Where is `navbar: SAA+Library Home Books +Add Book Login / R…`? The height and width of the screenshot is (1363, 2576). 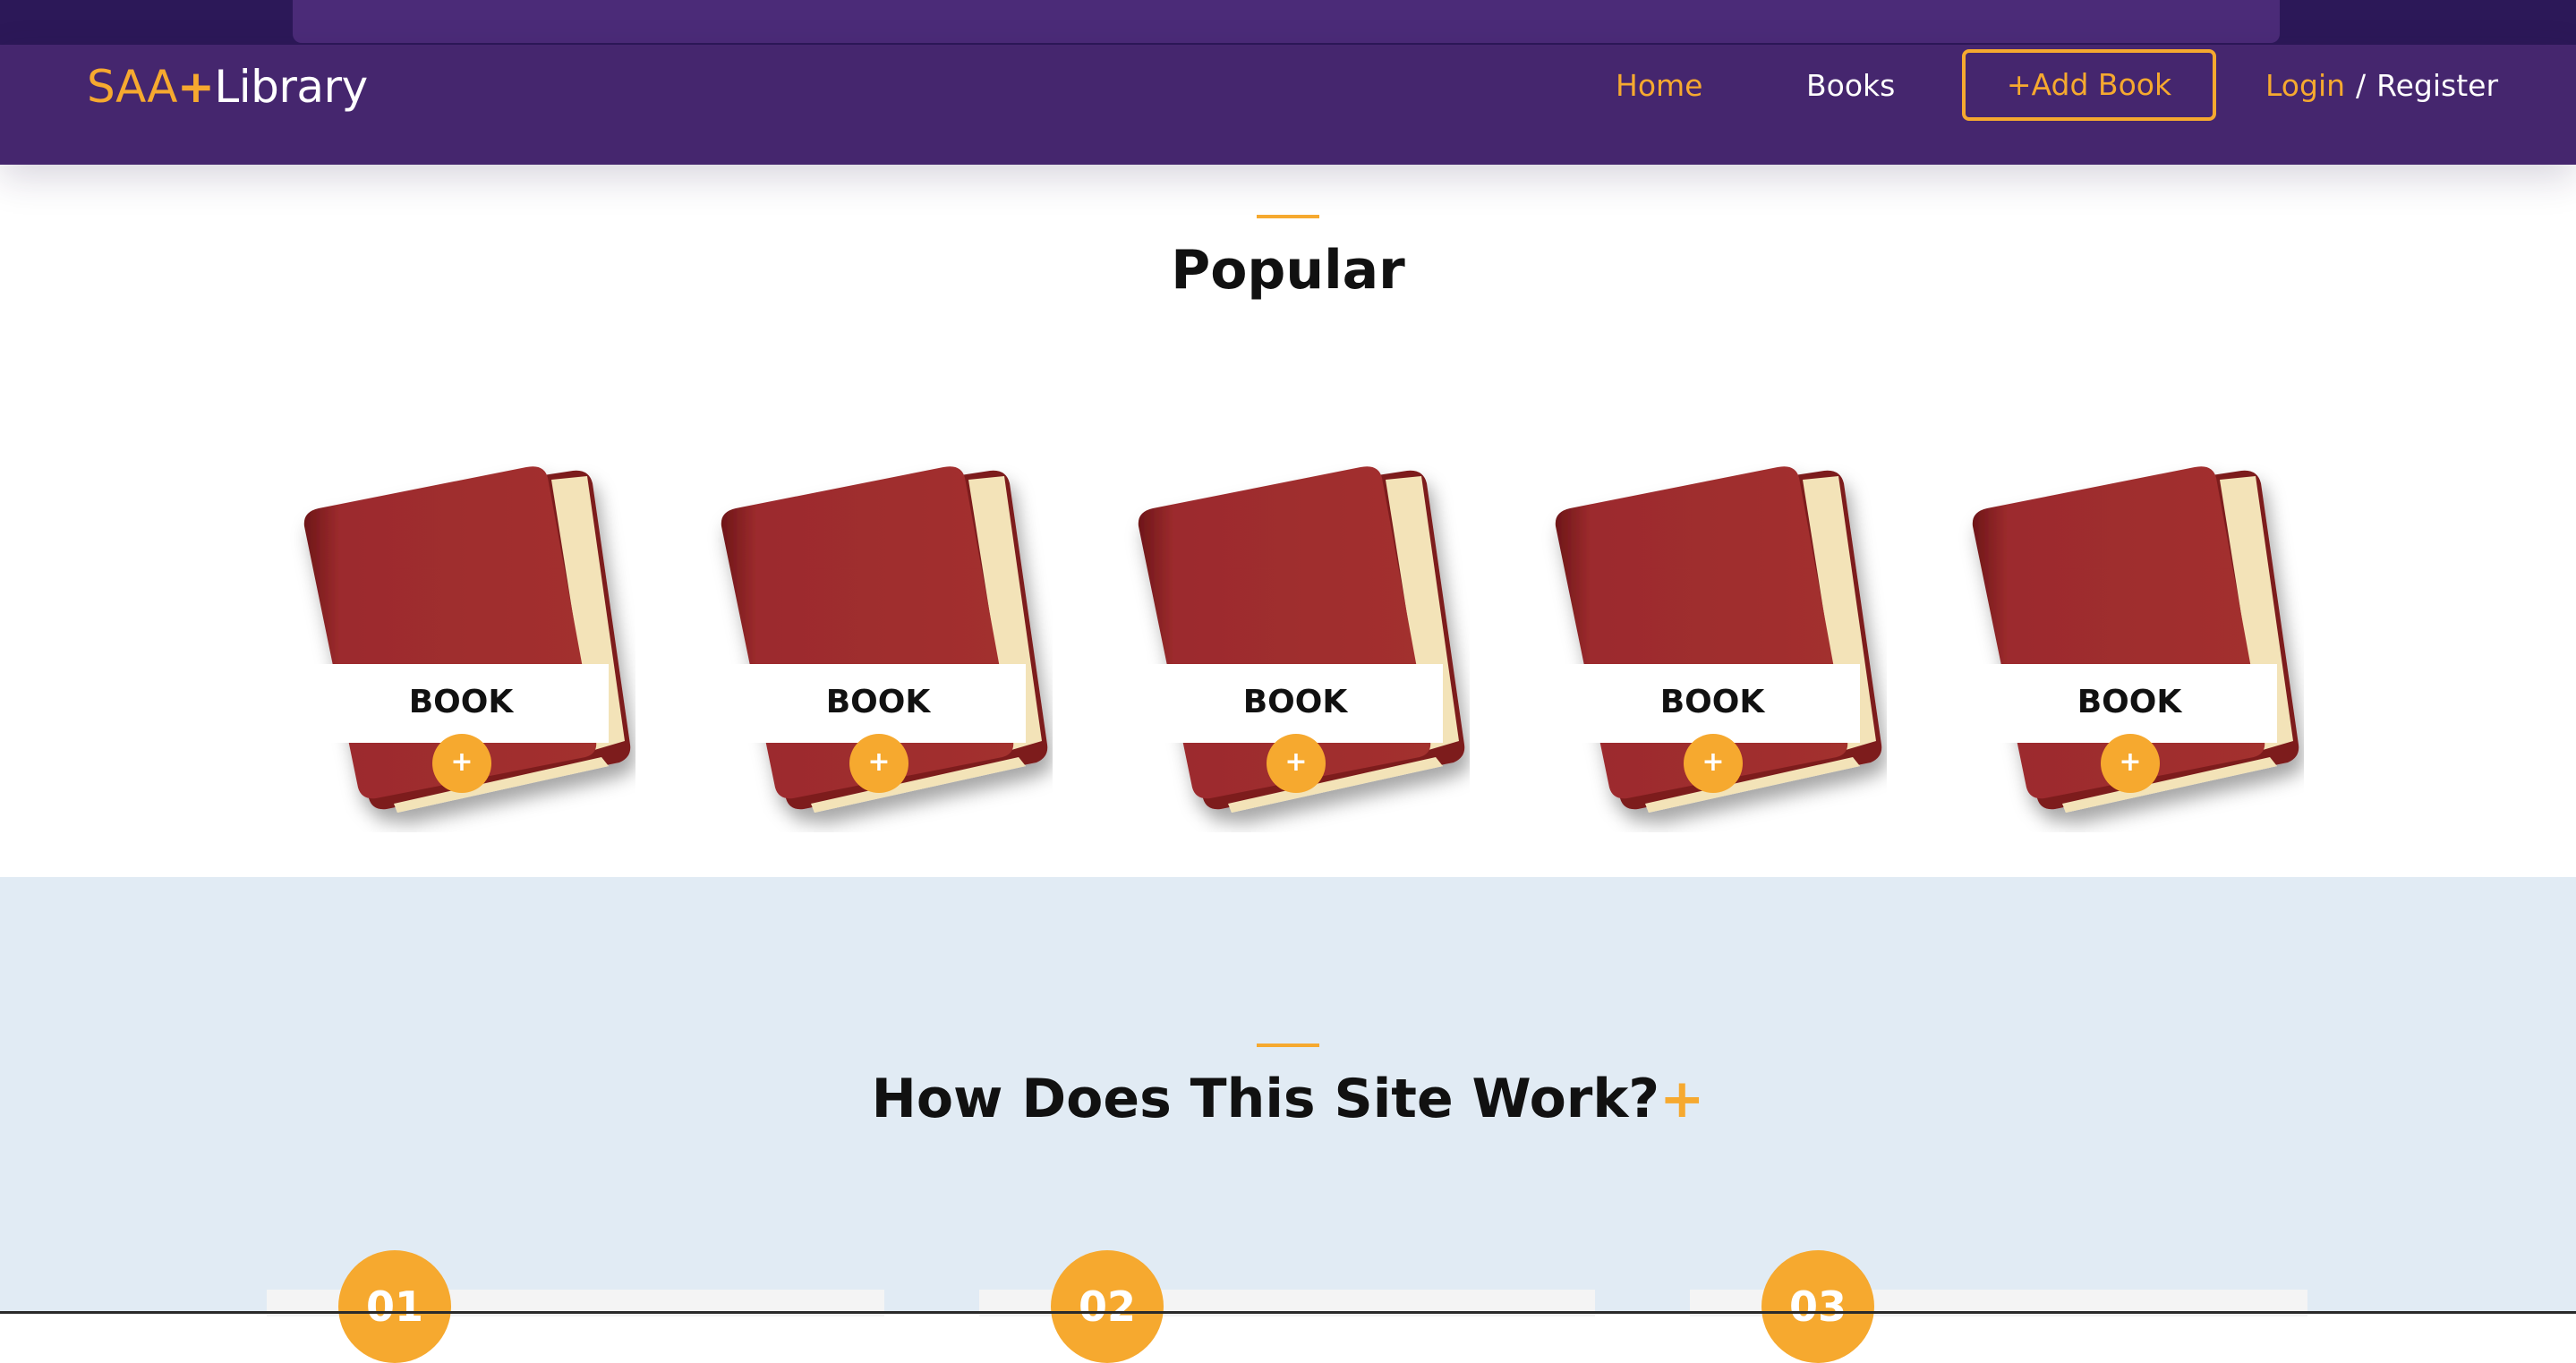
navbar: SAA+Library Home Books +Add Book Login / R… is located at coordinates (1288, 105).